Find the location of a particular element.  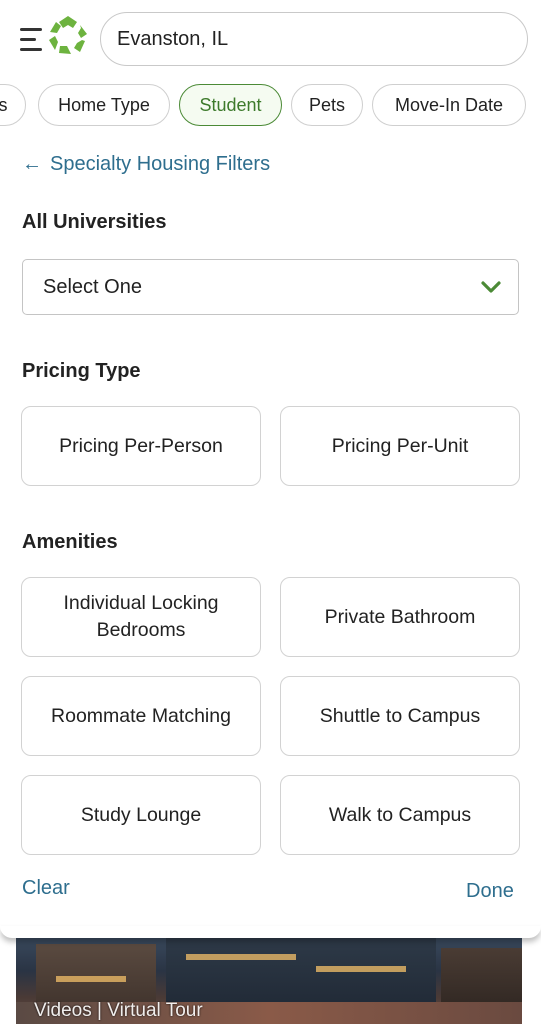

done-button: Done is located at coordinates (490, 891).